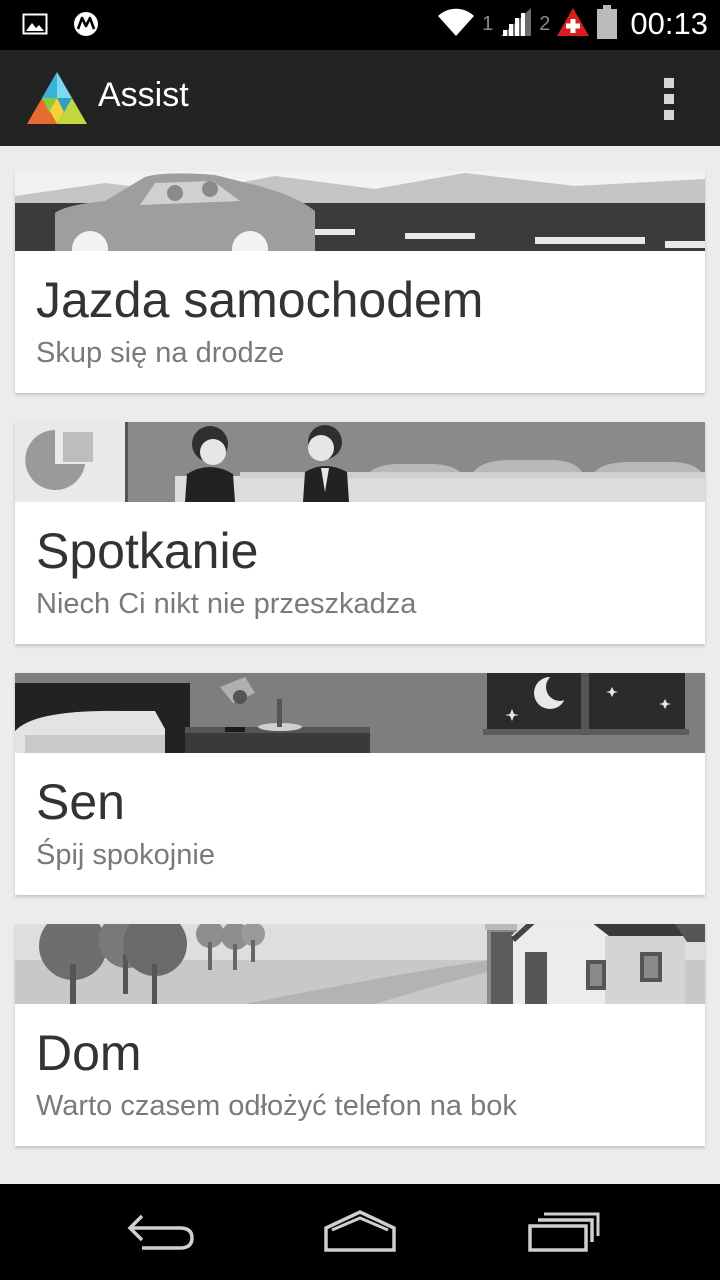  I want to click on home-icon, so click(360, 1232).